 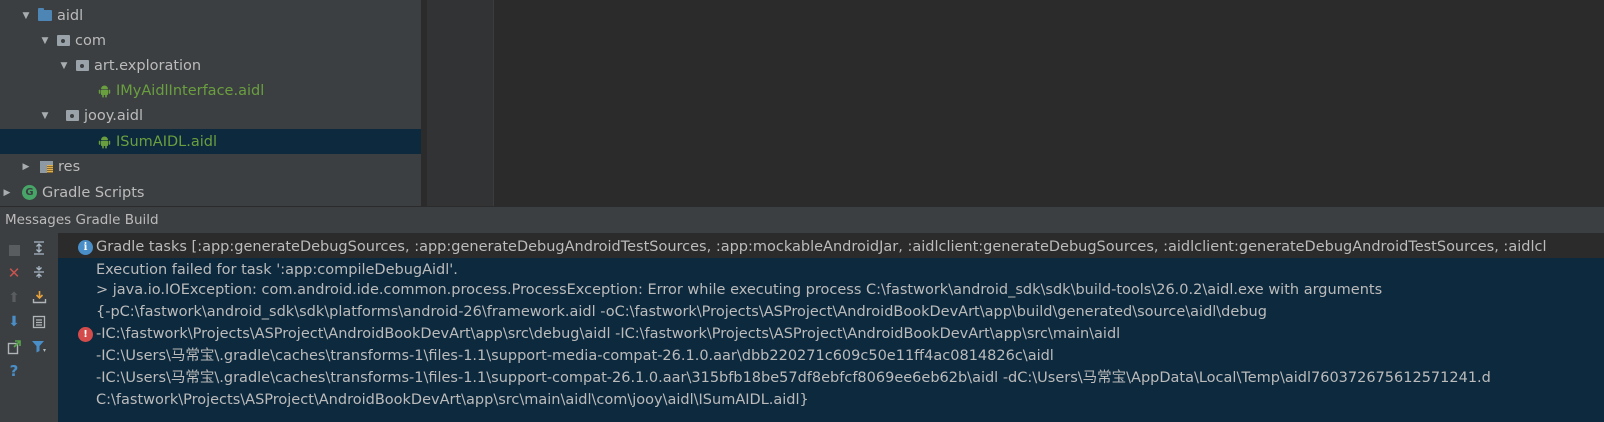 I want to click on tree-item-aidl: ▼ aidl, so click(x=210, y=15).